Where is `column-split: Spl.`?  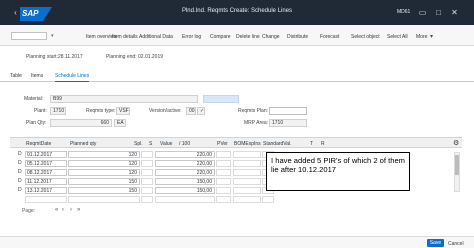
column-split: Spl. is located at coordinates (138, 144).